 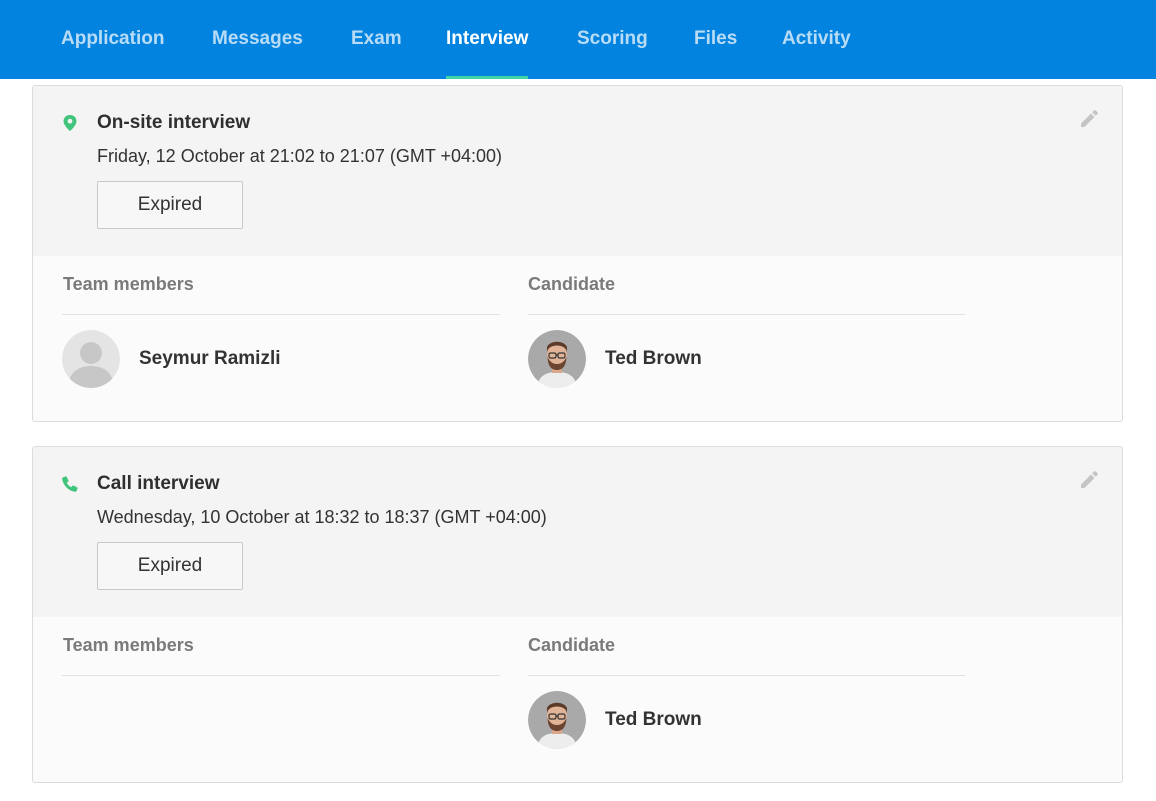 I want to click on tab-files: Files, so click(x=715, y=39).